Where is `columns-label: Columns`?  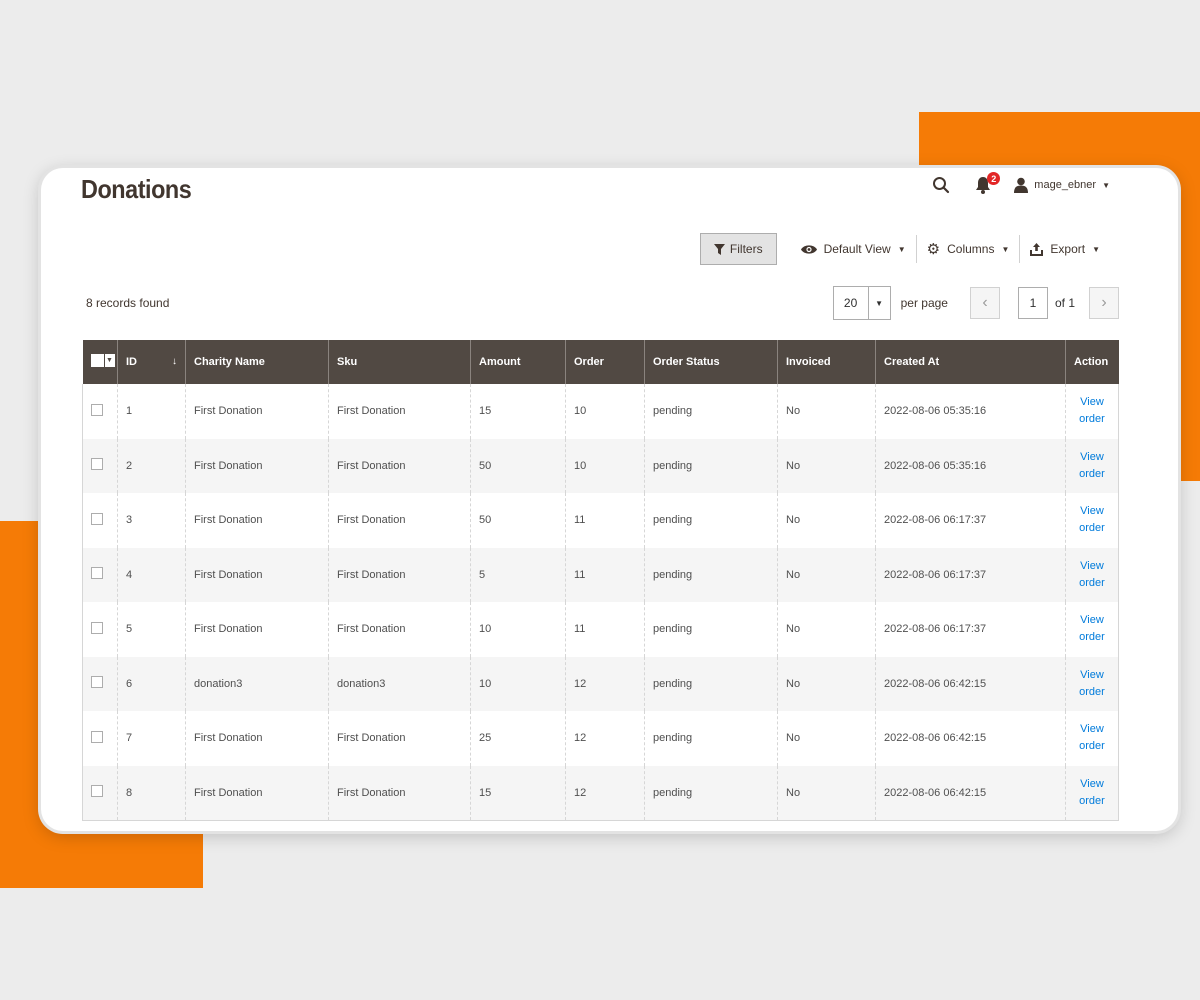 columns-label: Columns is located at coordinates (971, 249).